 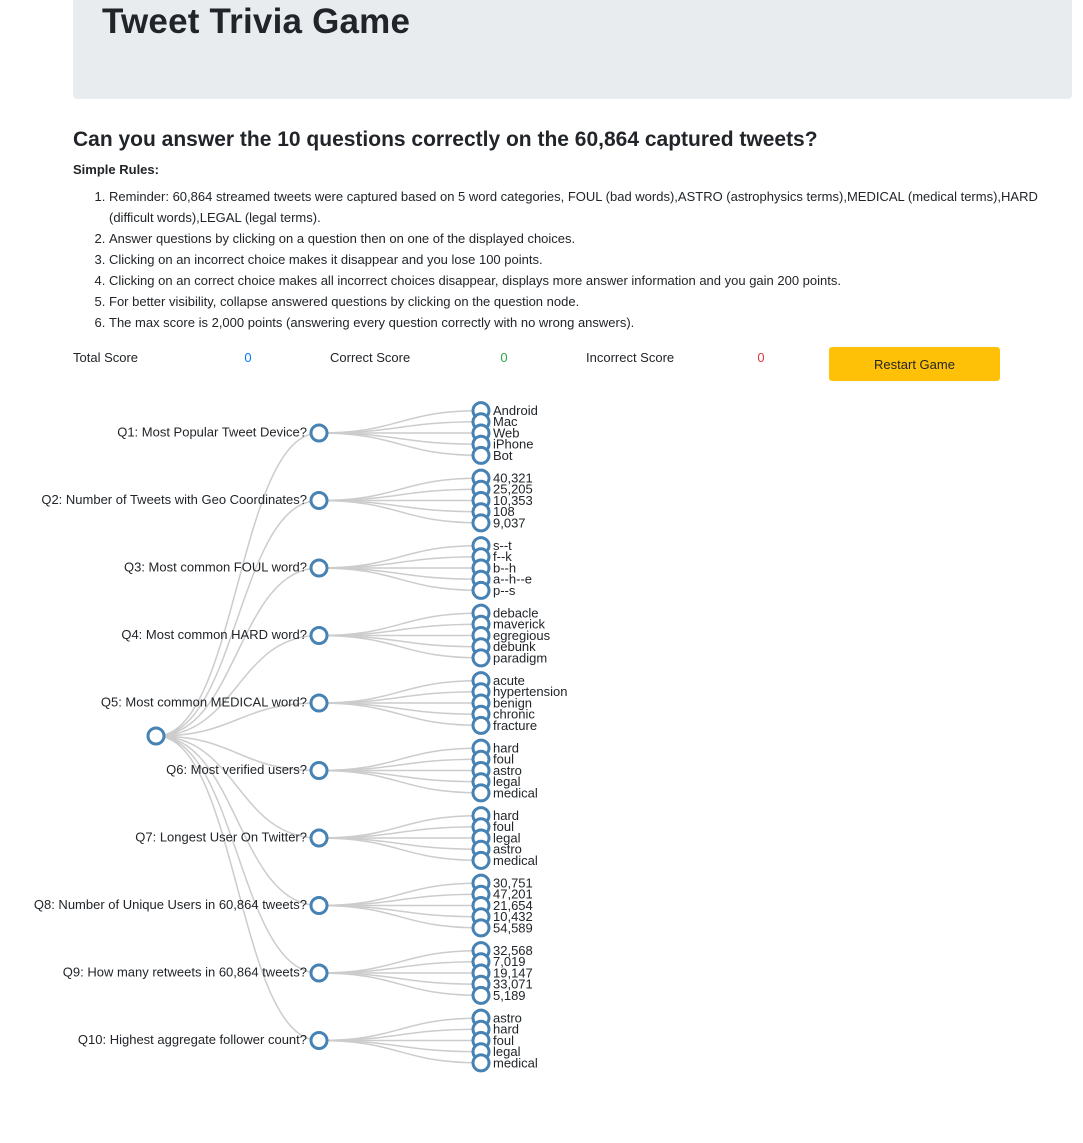 I want to click on app-title: Tweet Trivia Game, so click(x=256, y=21).